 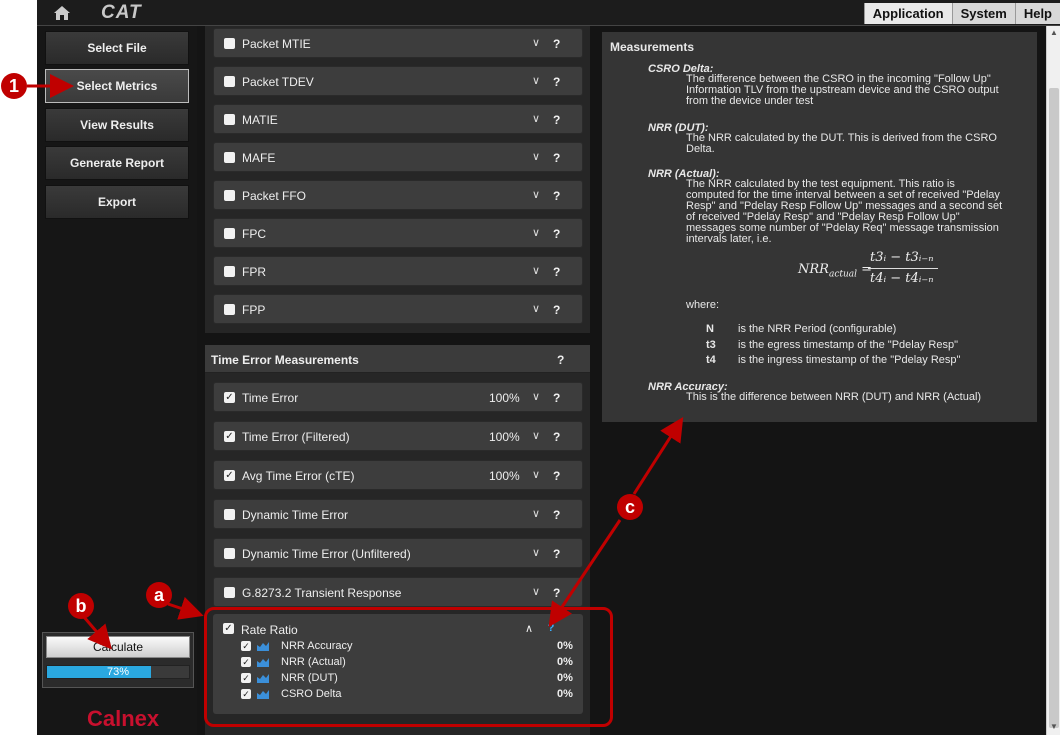 What do you see at coordinates (1054, 32) in the screenshot?
I see `scroll-up-arrow-icon: ▲` at bounding box center [1054, 32].